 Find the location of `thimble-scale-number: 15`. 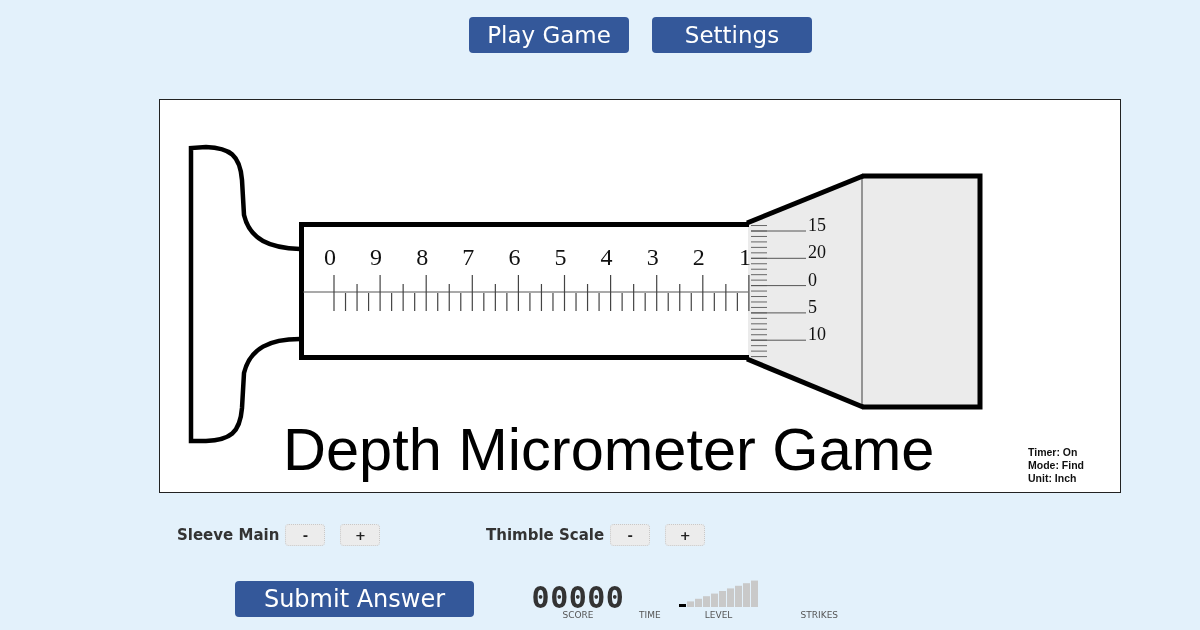

thimble-scale-number: 15 is located at coordinates (817, 225).